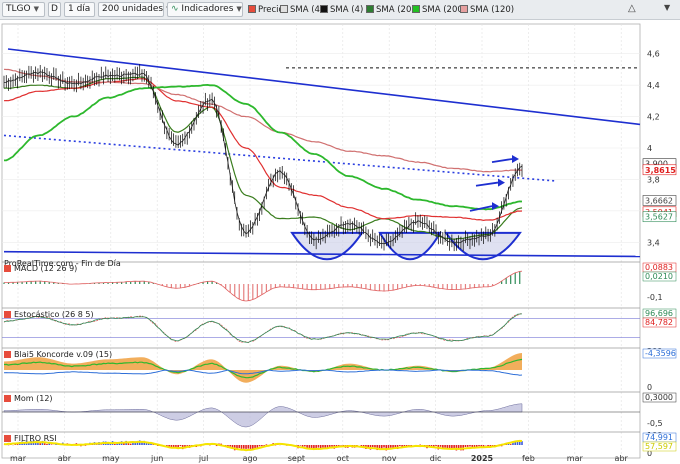  I want to click on value-label: 3,5627, so click(659, 217).